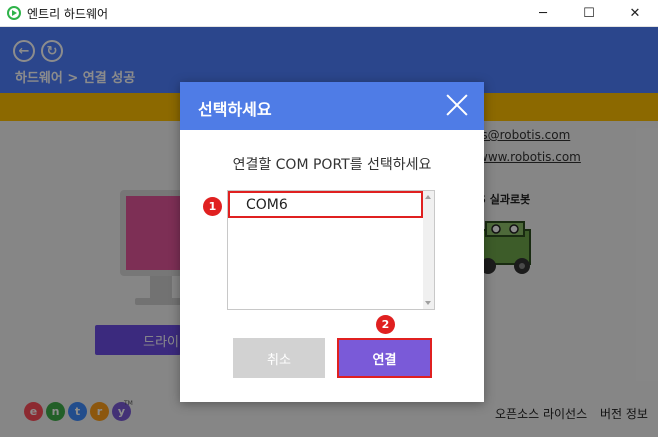 Image resolution: width=658 pixels, height=437 pixels. What do you see at coordinates (332, 106) in the screenshot?
I see `dialog-header: 선택하세요` at bounding box center [332, 106].